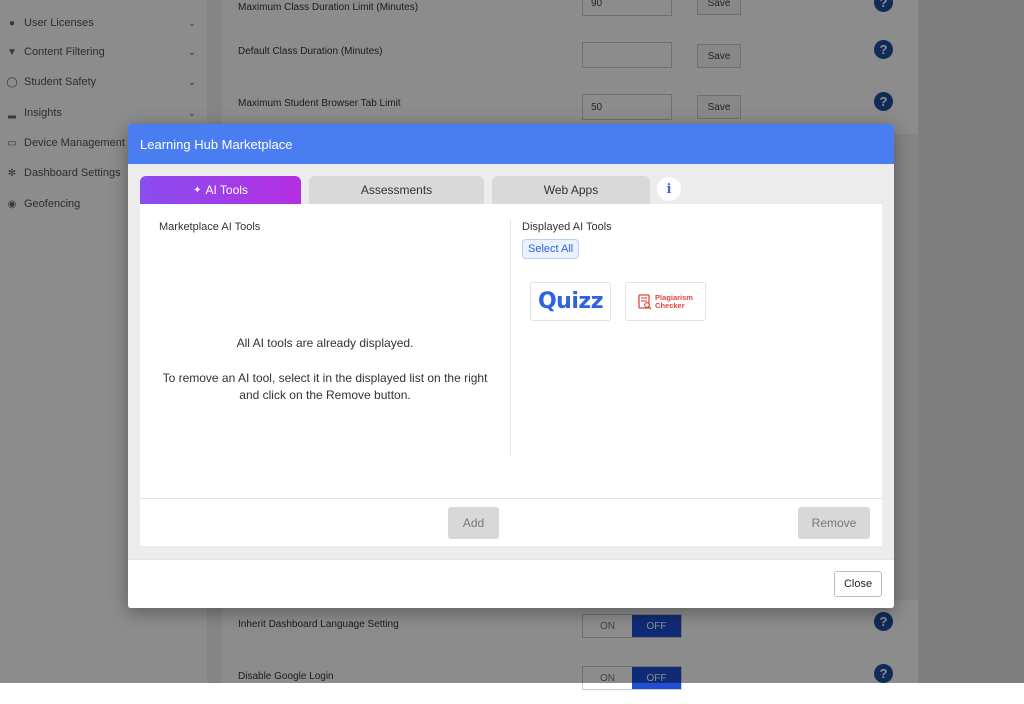 This screenshot has width=1024, height=704. What do you see at coordinates (325, 395) in the screenshot?
I see `empty-instructions-line2: and click on the Remove button.` at bounding box center [325, 395].